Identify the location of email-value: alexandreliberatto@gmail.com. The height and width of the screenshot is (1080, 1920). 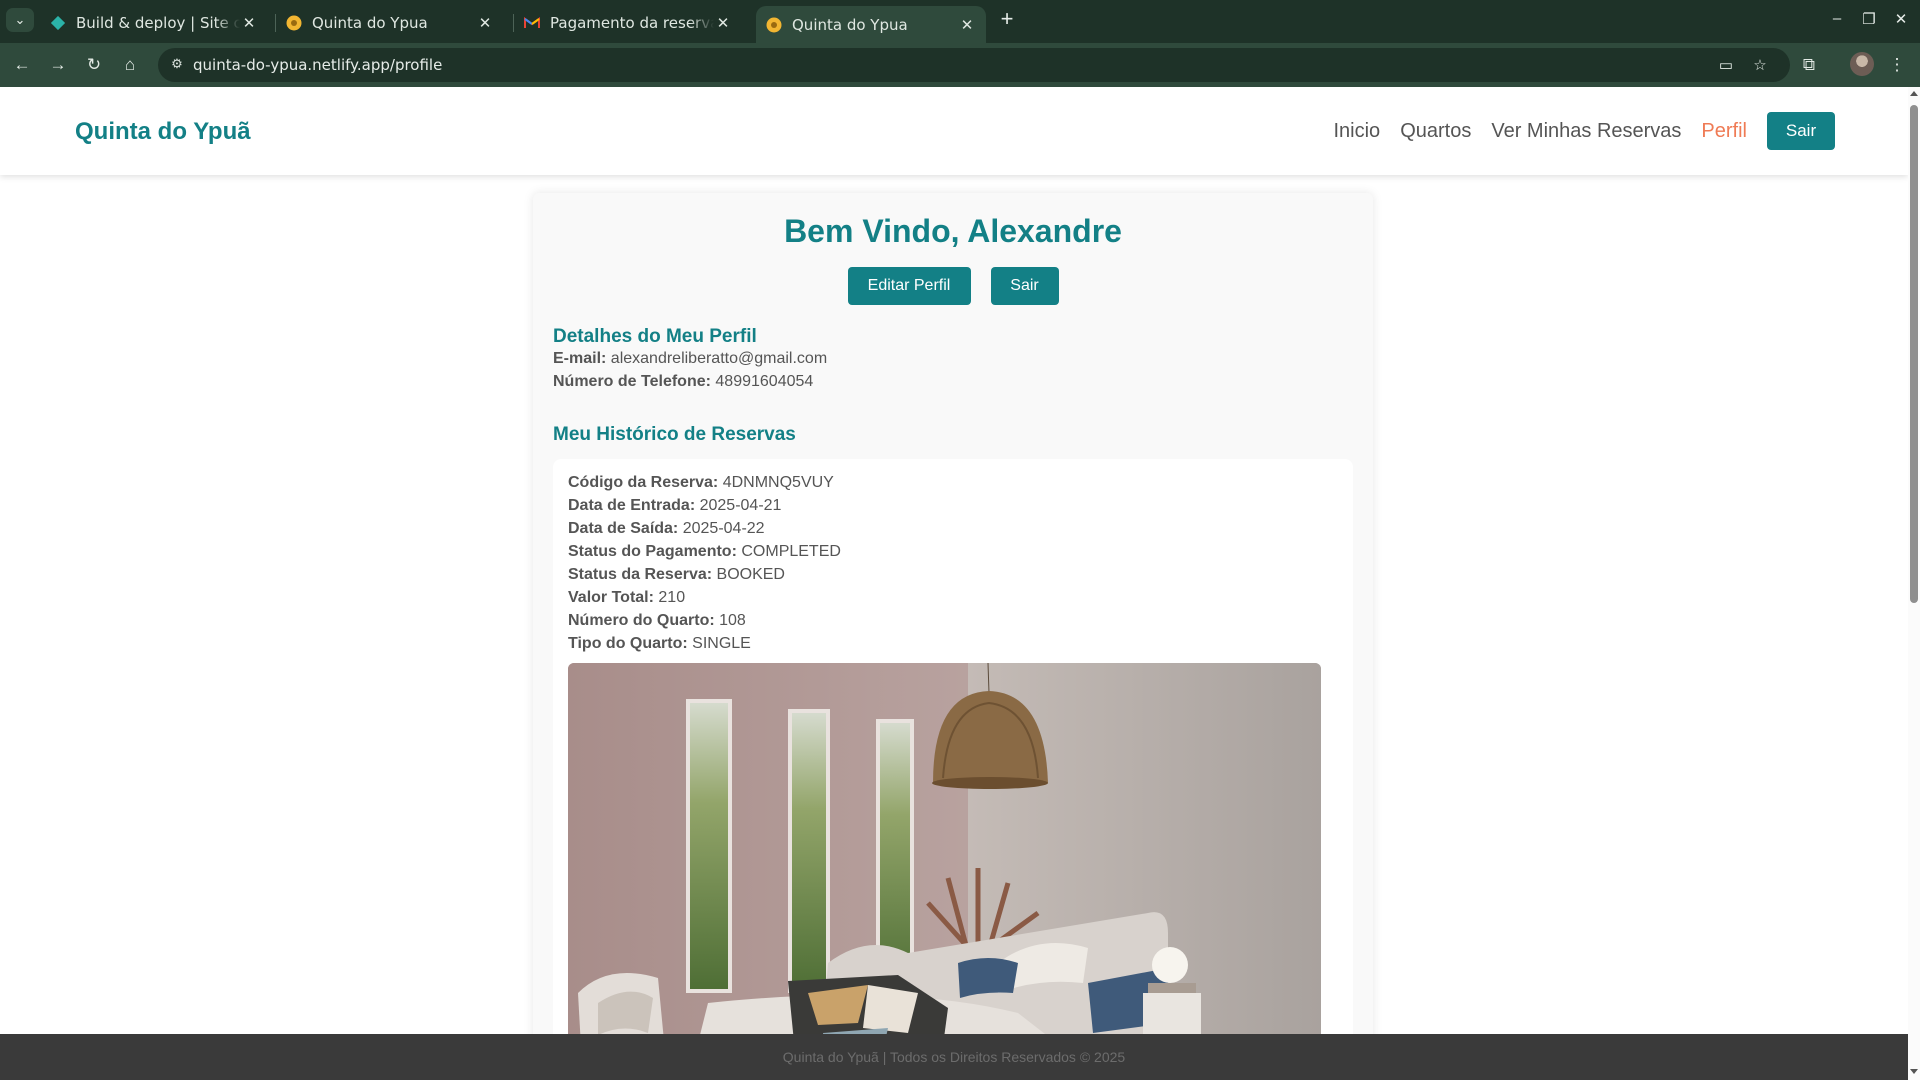
(719, 358).